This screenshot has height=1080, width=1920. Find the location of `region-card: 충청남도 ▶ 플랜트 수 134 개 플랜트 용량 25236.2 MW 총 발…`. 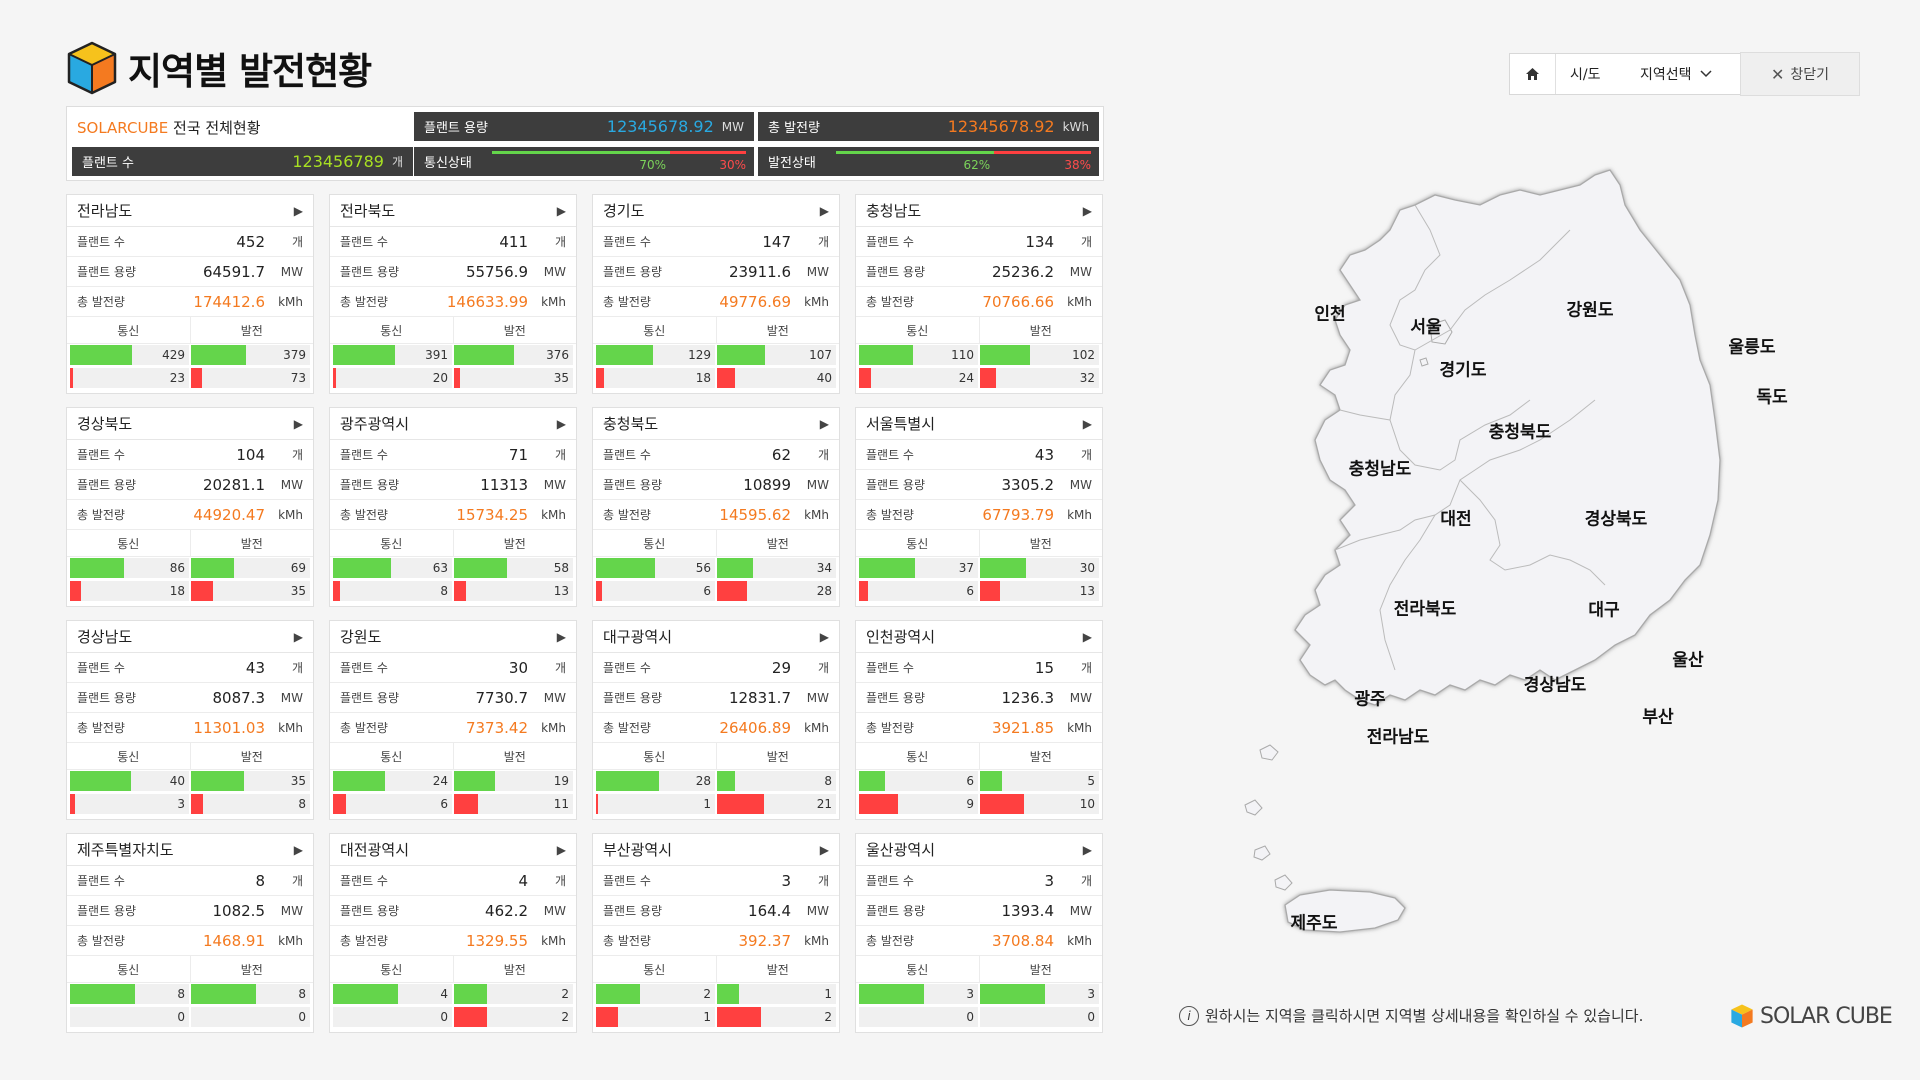

region-card: 충청남도 ▶ 플랜트 수 134 개 플랜트 용량 25236.2 MW 총 발… is located at coordinates (979, 294).